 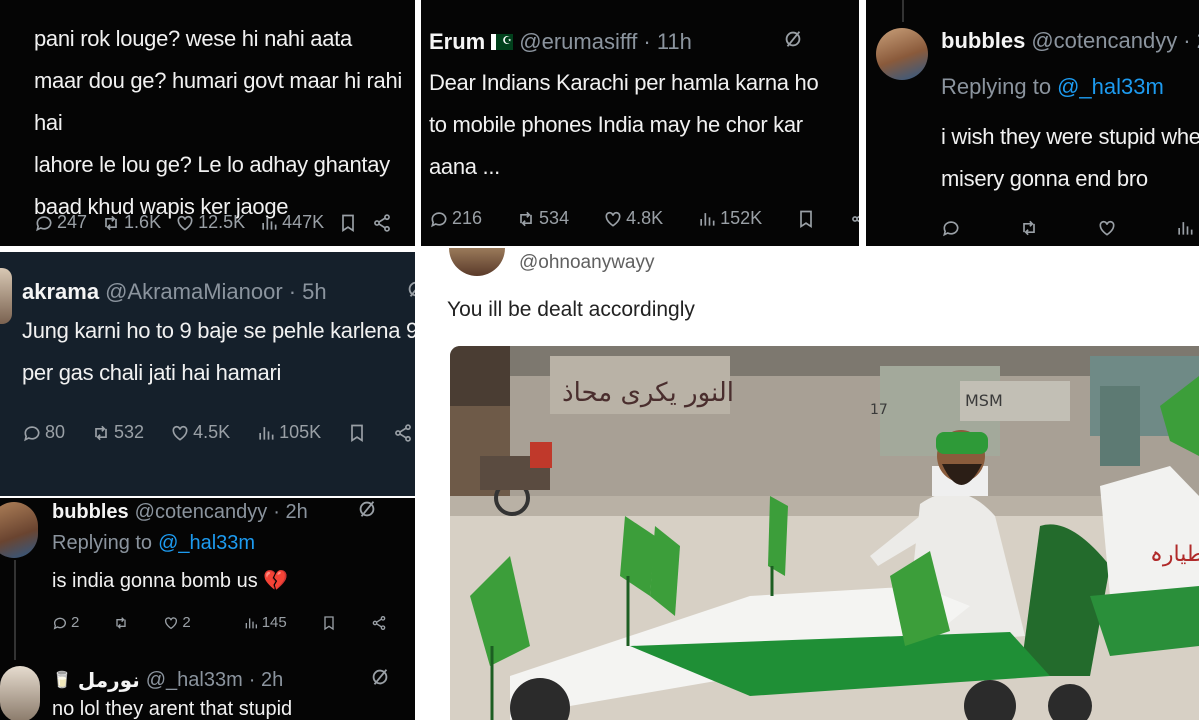 What do you see at coordinates (1174, 554) in the screenshot?
I see `plane-text: طیارہ` at bounding box center [1174, 554].